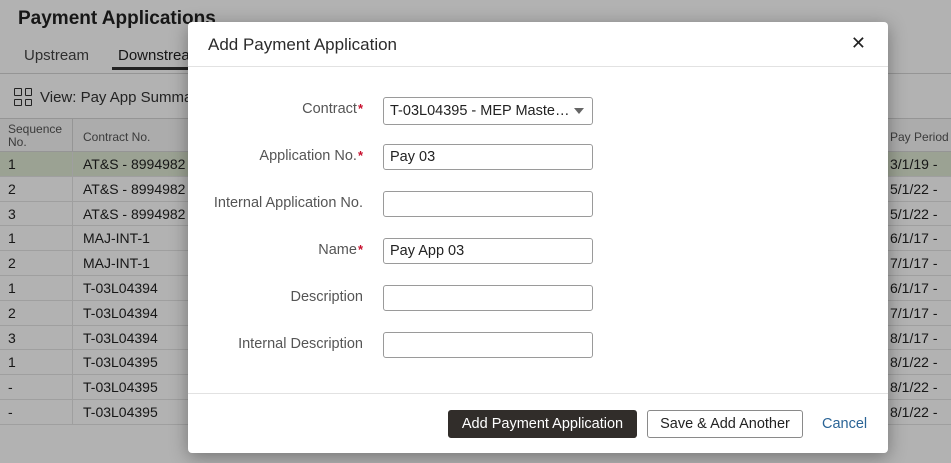 The image size is (951, 463). I want to click on close-icon: ✕, so click(858, 43).